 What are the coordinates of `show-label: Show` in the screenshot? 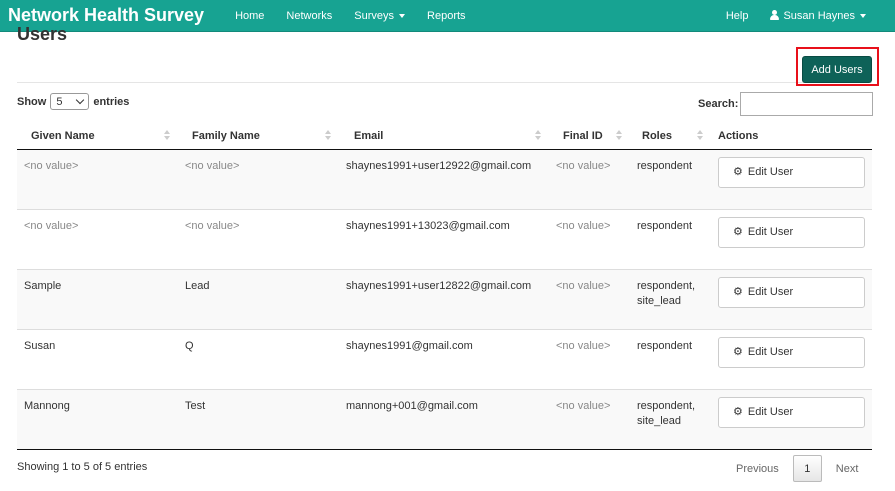 It's located at (32, 101).